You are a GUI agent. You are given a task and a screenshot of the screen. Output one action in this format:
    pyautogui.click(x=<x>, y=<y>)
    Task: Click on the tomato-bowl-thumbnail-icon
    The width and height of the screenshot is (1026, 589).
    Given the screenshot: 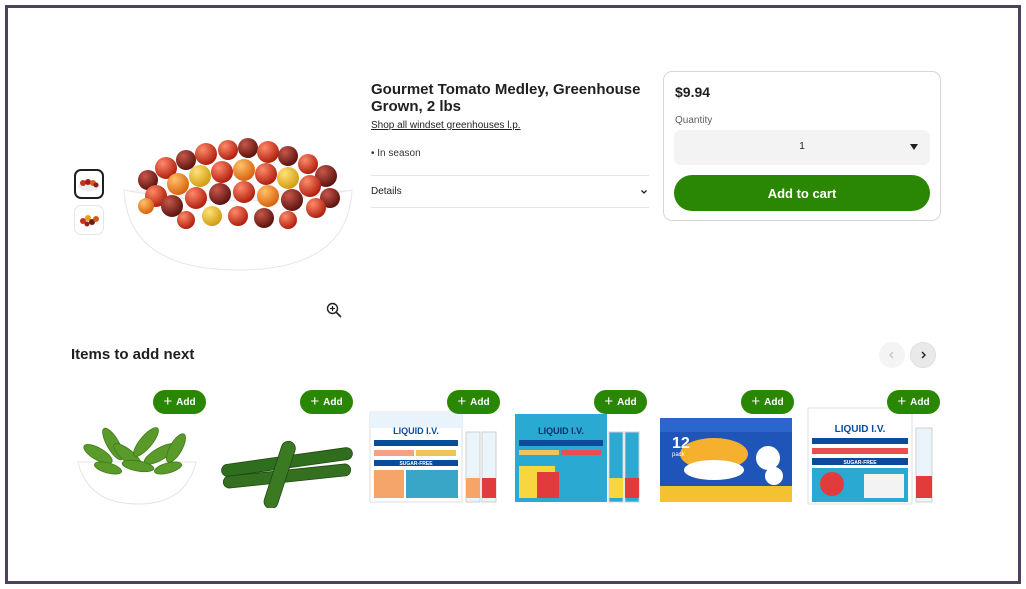 What is the action you would take?
    pyautogui.click(x=89, y=185)
    